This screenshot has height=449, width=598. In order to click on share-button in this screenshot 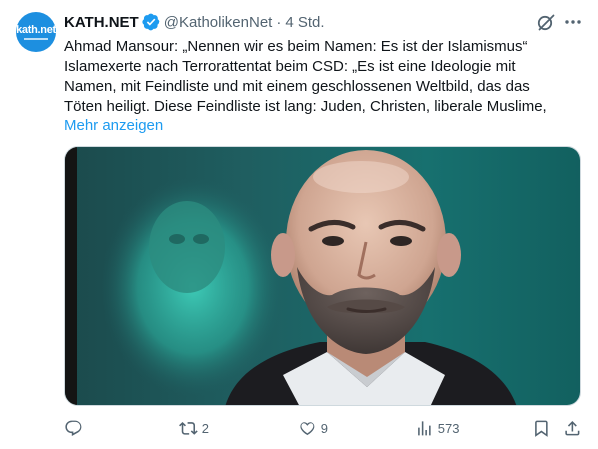, I will do `click(572, 428)`.